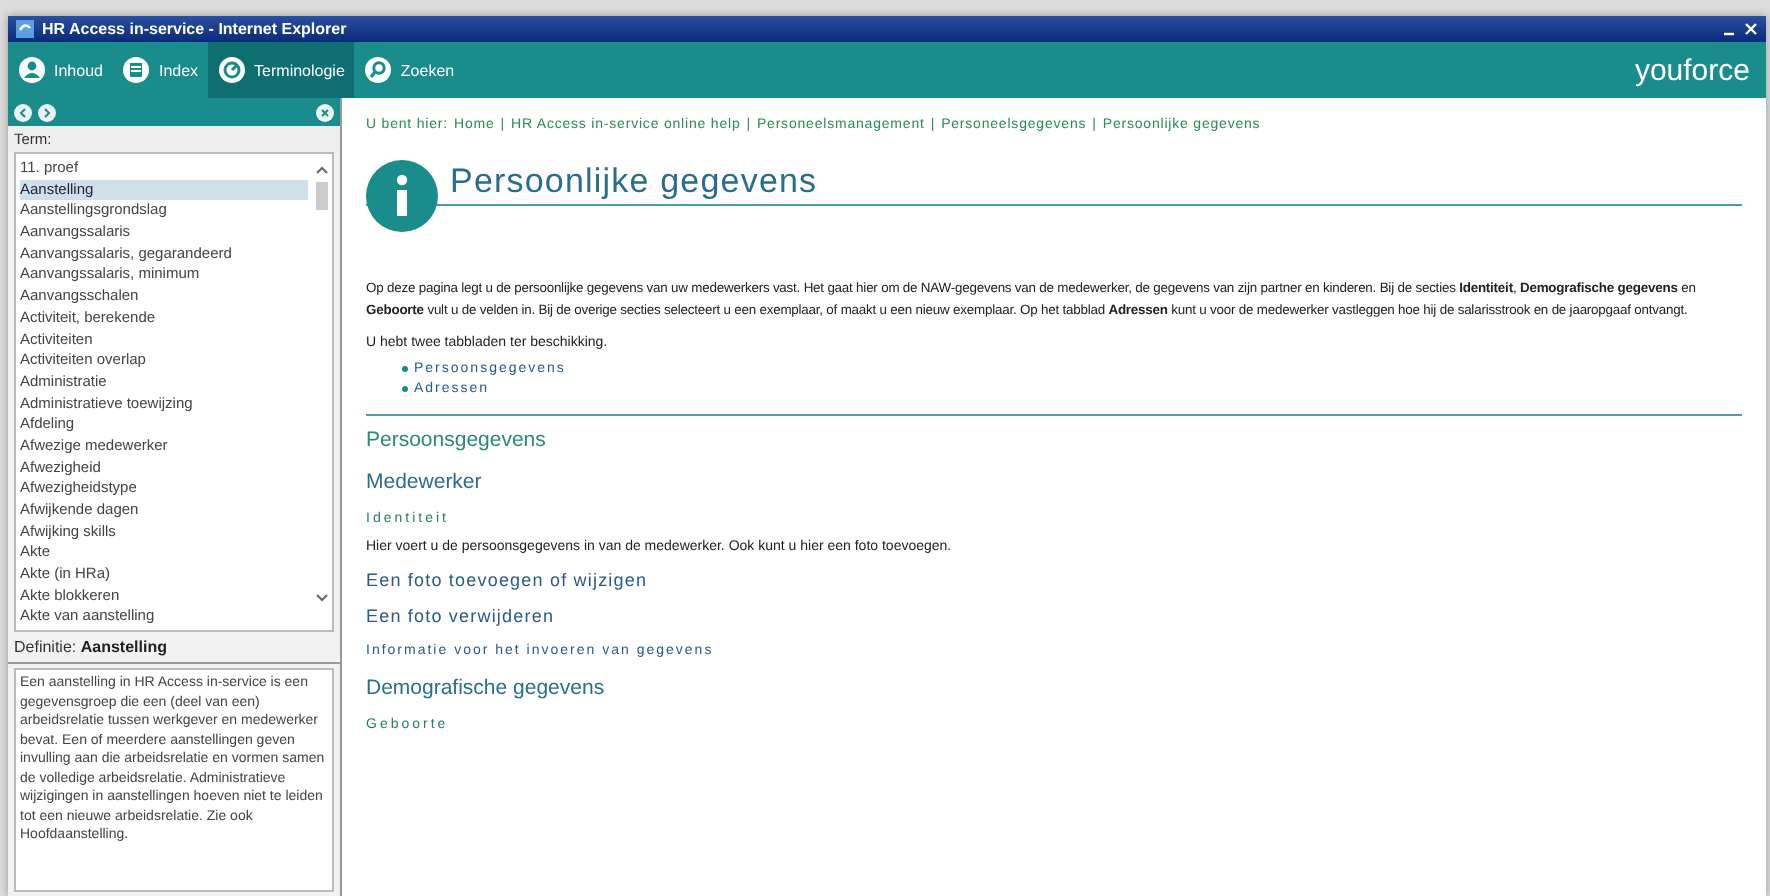 Image resolution: width=1770 pixels, height=896 pixels. What do you see at coordinates (45, 647) in the screenshot?
I see `definition-label: Definitie:` at bounding box center [45, 647].